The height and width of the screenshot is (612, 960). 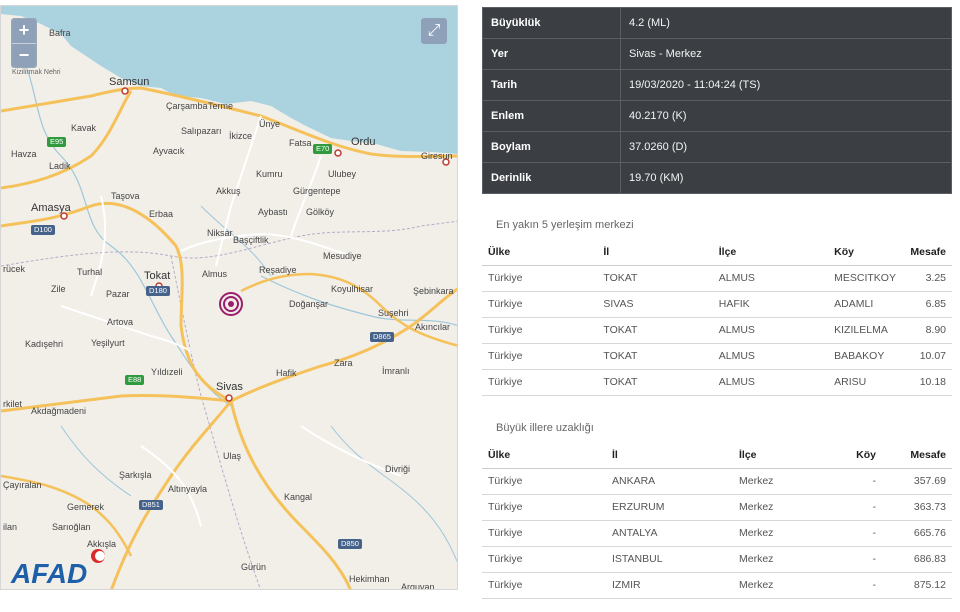 What do you see at coordinates (342, 174) in the screenshot?
I see `place-label: Ulubey` at bounding box center [342, 174].